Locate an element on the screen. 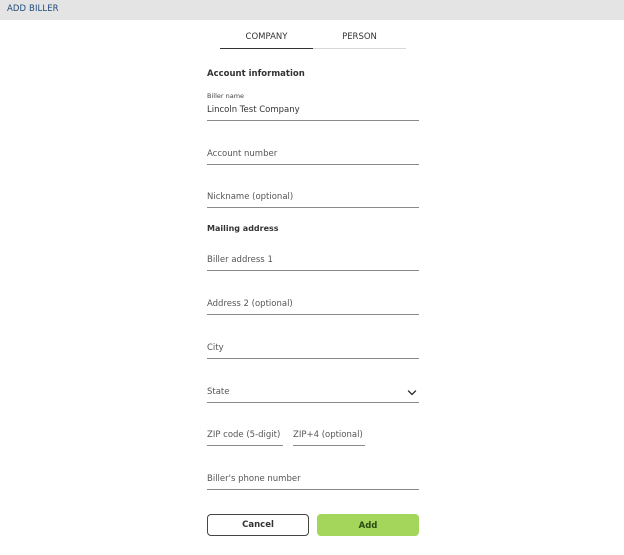 The image size is (624, 555). page-title: ADD BILLER is located at coordinates (33, 9).